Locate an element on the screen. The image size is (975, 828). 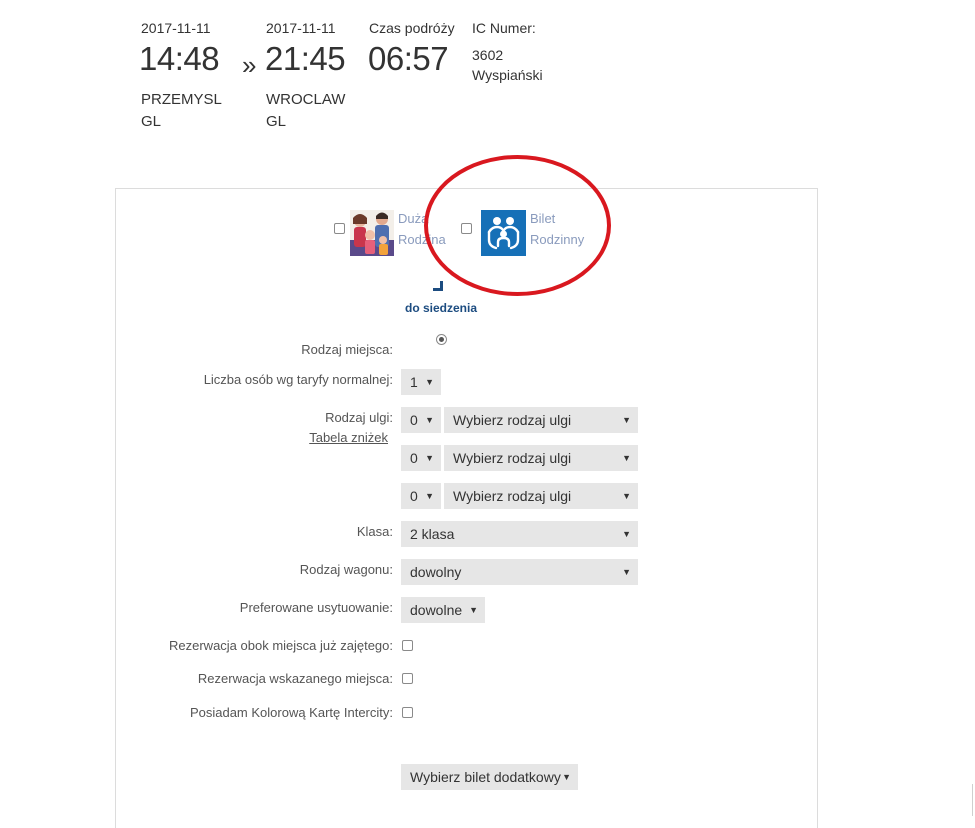
discount-label: Rodzaj ulgi: is located at coordinates (359, 417).